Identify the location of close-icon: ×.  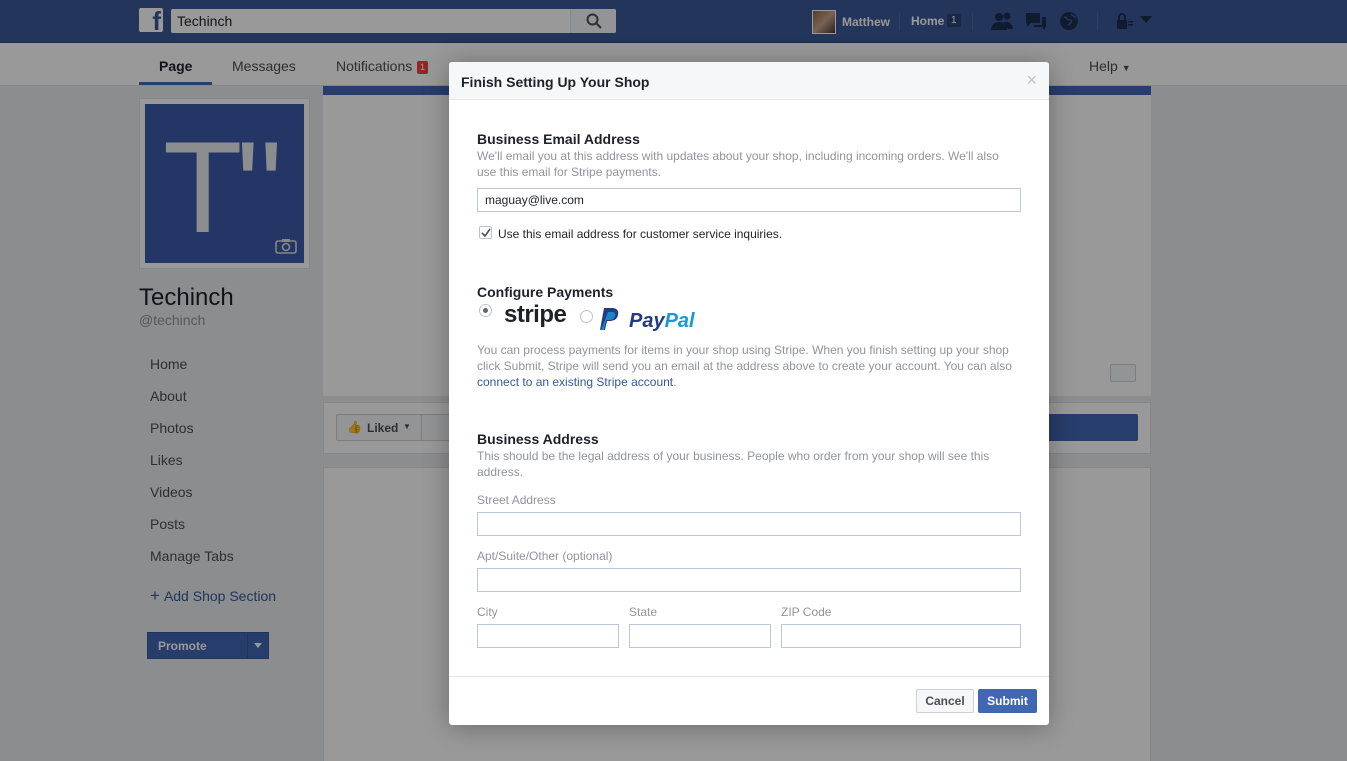
(1031, 80).